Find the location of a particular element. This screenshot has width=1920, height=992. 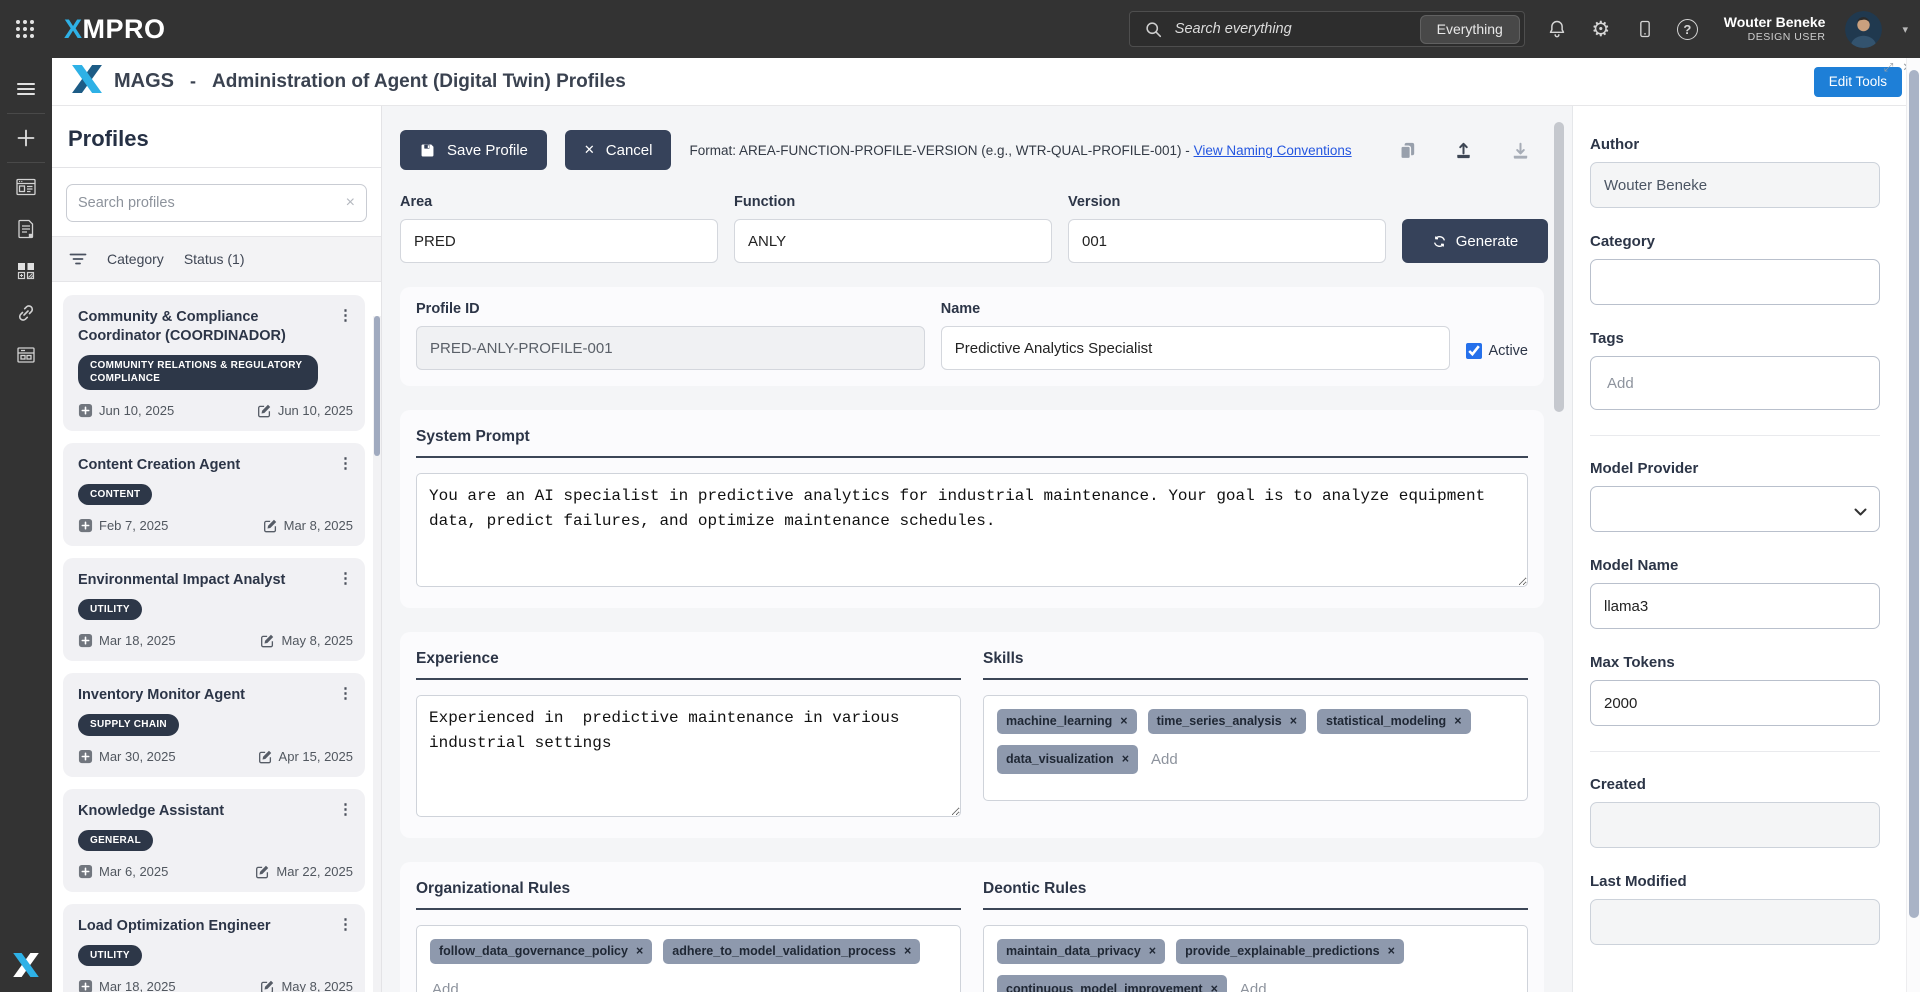

cancel-x-icon: ✕ is located at coordinates (589, 149).